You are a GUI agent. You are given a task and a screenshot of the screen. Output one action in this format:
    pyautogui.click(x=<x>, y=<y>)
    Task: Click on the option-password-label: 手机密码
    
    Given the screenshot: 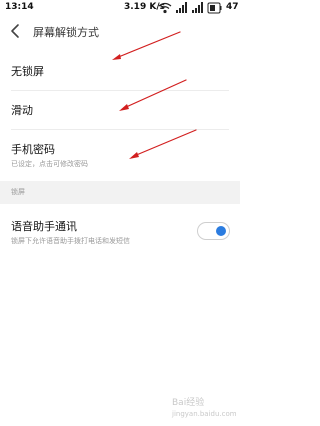 What is the action you would take?
    pyautogui.click(x=33, y=149)
    